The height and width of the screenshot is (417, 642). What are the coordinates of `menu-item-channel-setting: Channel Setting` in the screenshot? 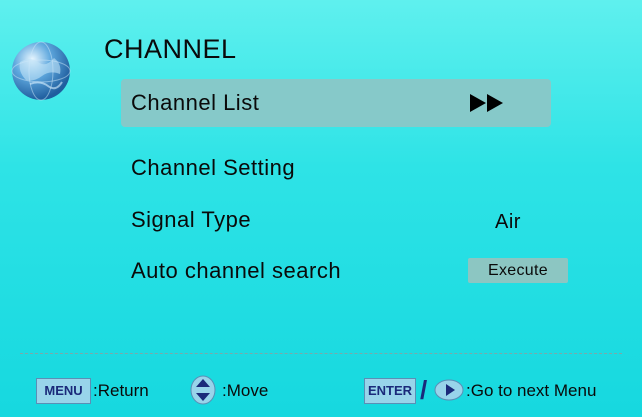 It's located at (336, 168).